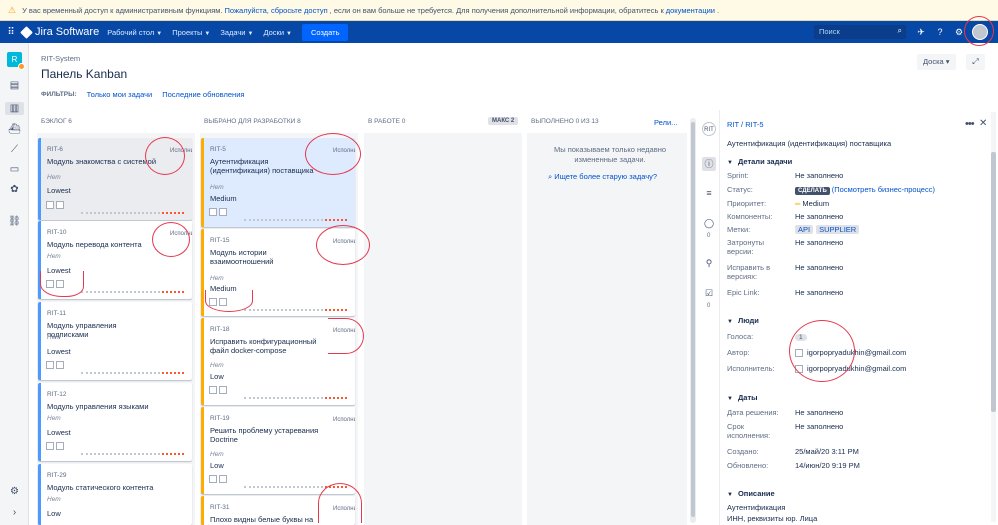 Image resolution: width=998 pixels, height=525 pixels. Describe the element at coordinates (975, 62) in the screenshot. I see `fullscreen-icon: ⤢` at that location.